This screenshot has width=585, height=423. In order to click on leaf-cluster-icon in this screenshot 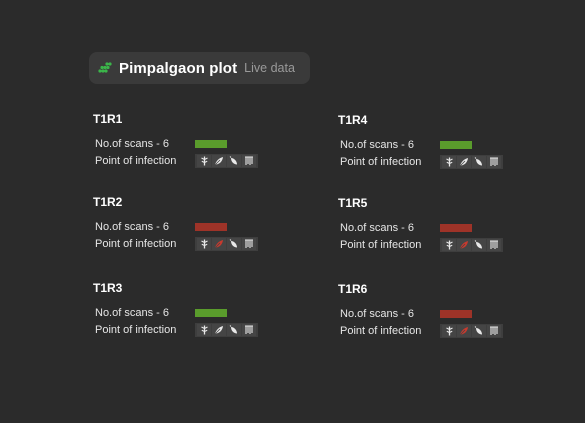, I will do `click(105, 68)`.